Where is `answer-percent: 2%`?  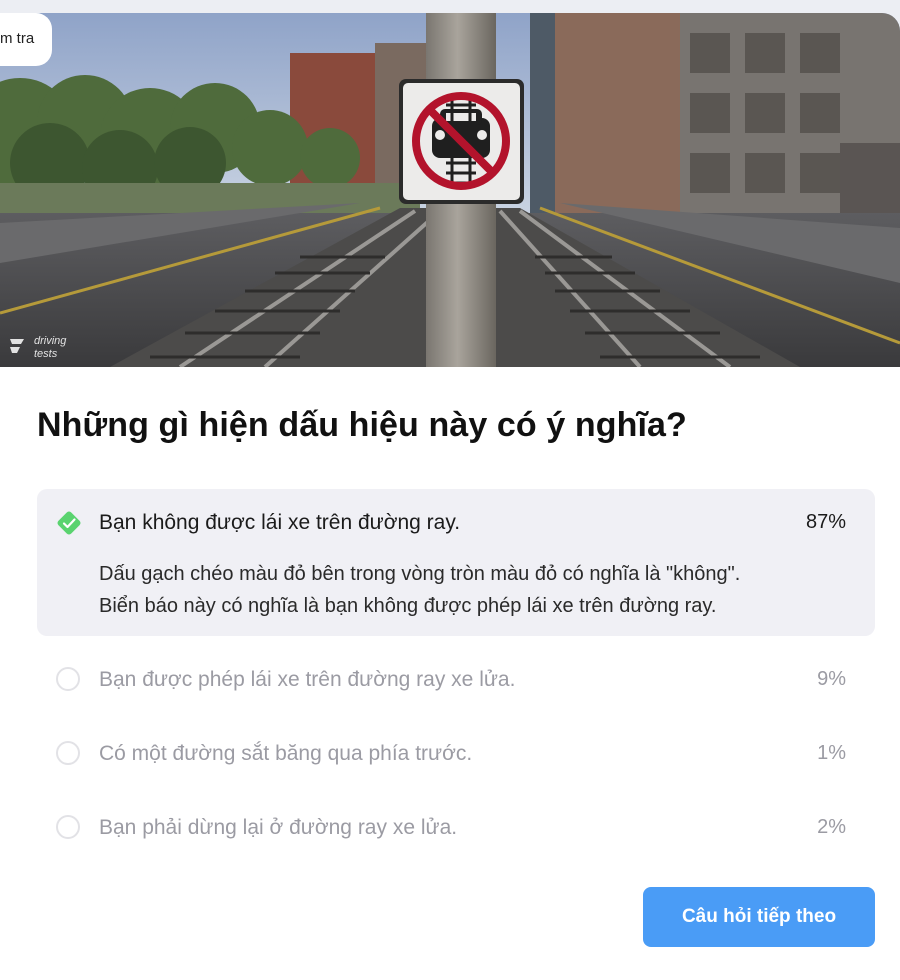 answer-percent: 2% is located at coordinates (831, 827).